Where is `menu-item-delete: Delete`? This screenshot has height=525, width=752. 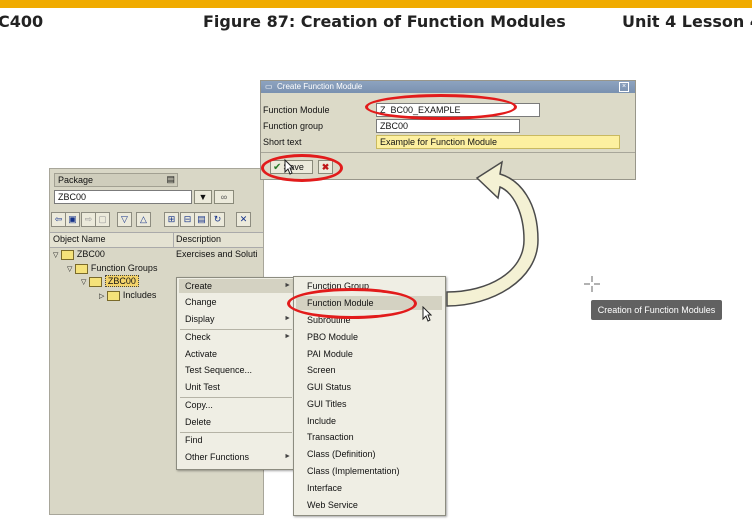
menu-item-delete: Delete is located at coordinates (198, 422).